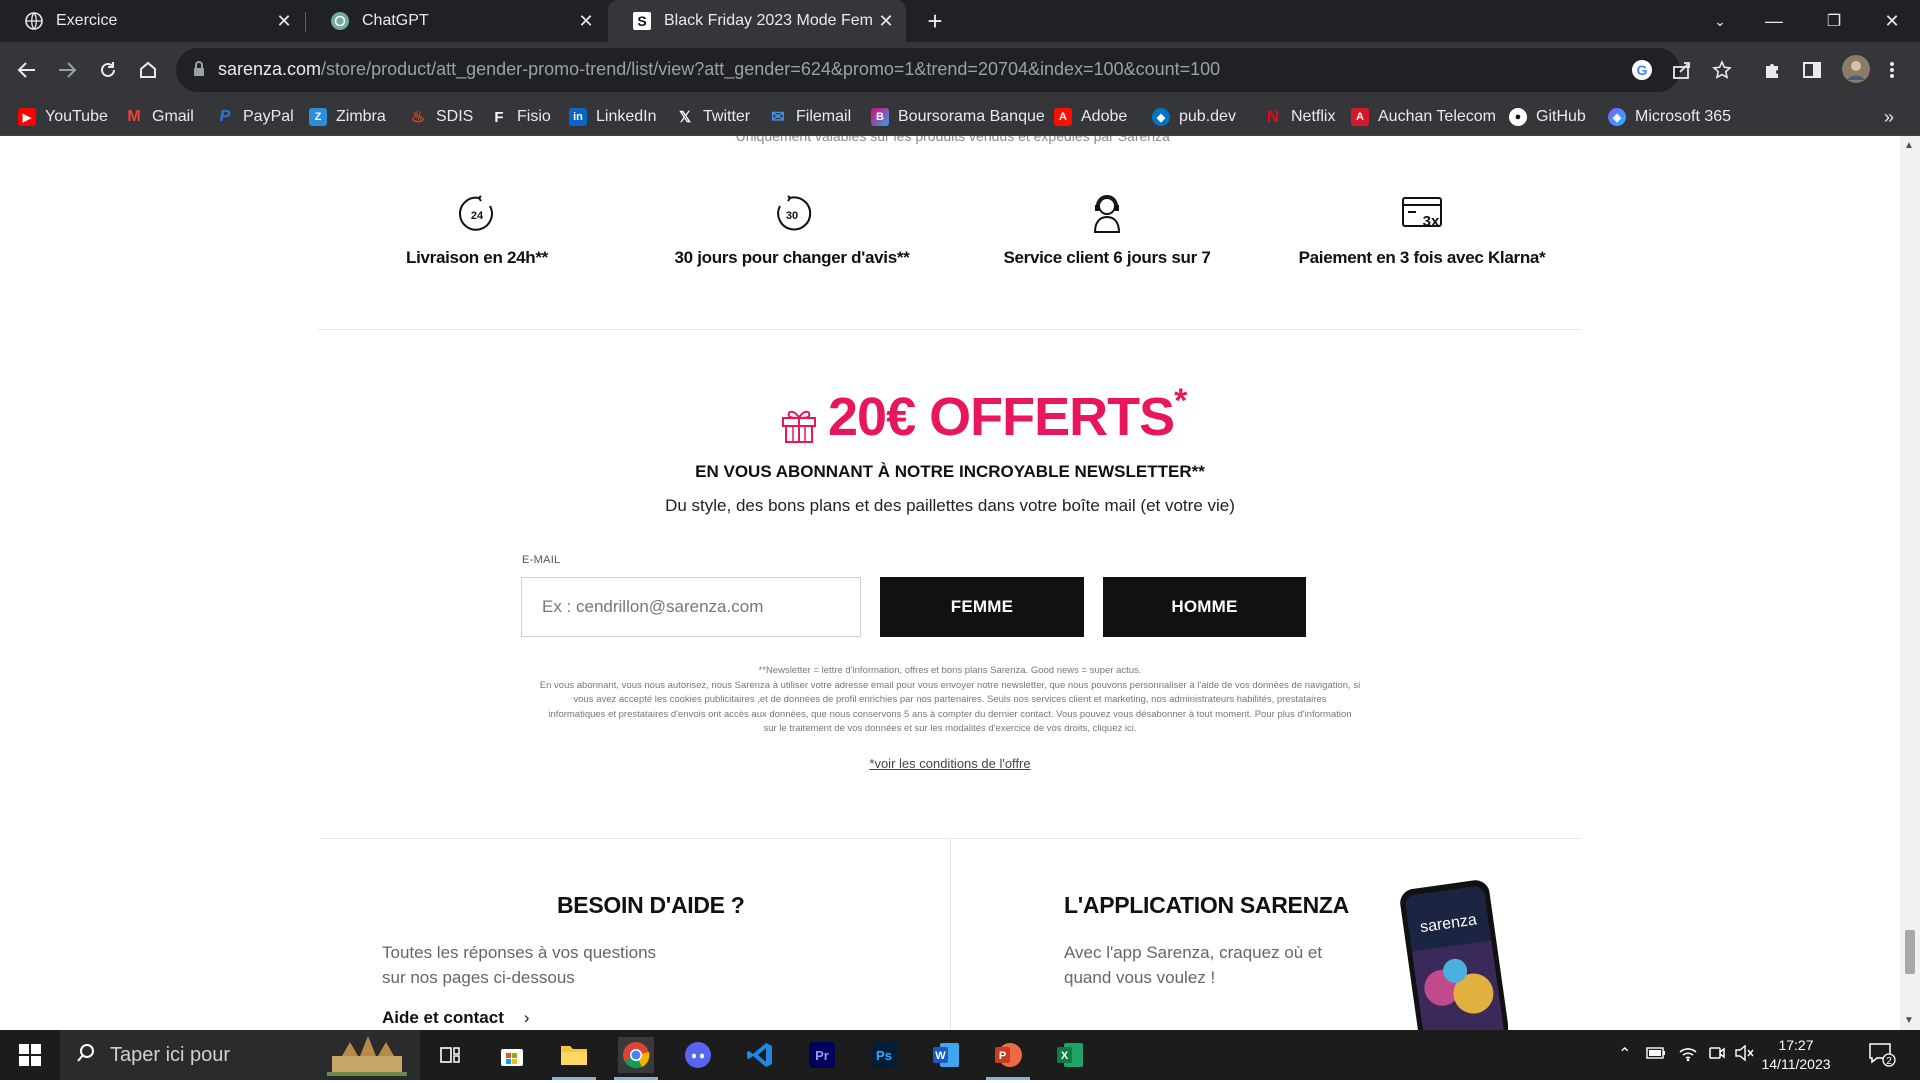  I want to click on bookmark-gmail: M Gmail, so click(159, 117).